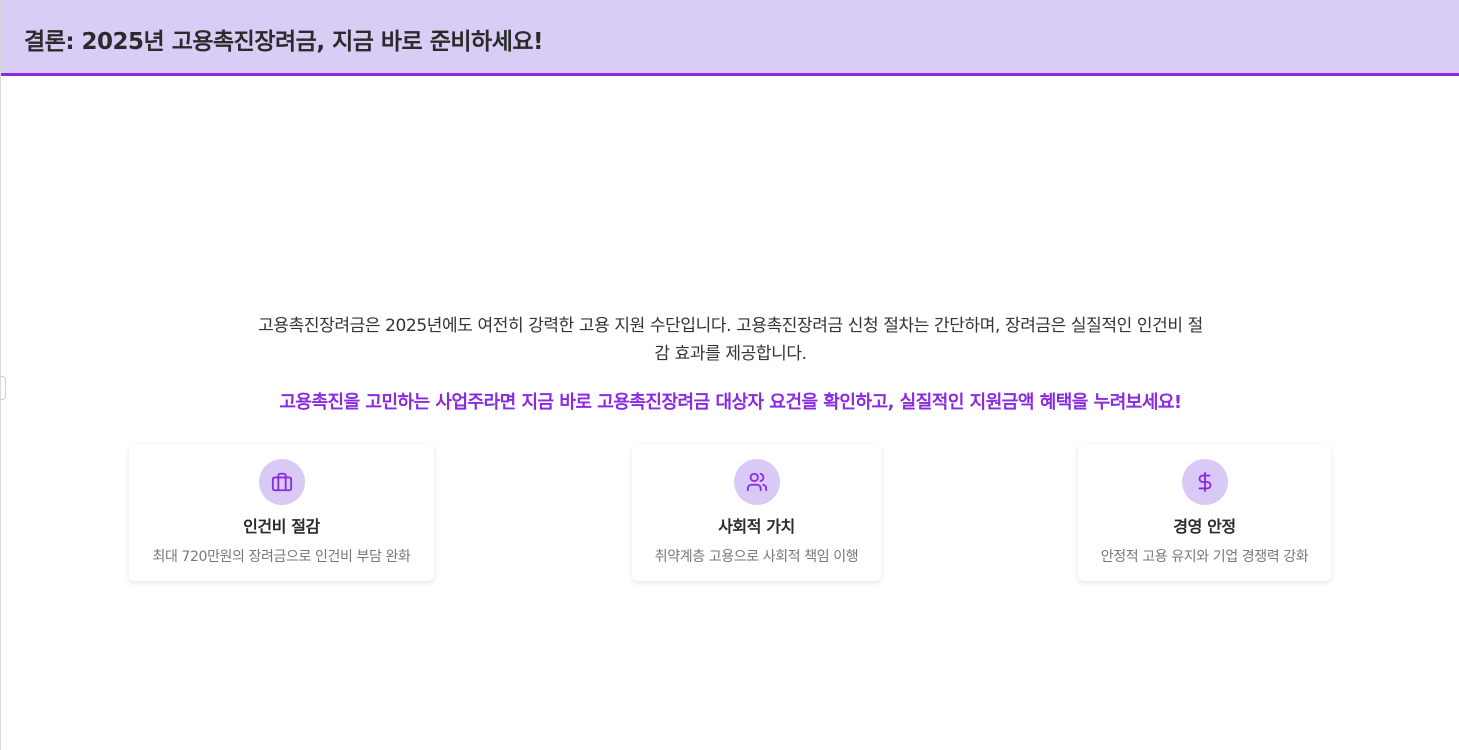  What do you see at coordinates (756, 557) in the screenshot?
I see `card-description: 취약계층 고용으로 사회적 책임 이행` at bounding box center [756, 557].